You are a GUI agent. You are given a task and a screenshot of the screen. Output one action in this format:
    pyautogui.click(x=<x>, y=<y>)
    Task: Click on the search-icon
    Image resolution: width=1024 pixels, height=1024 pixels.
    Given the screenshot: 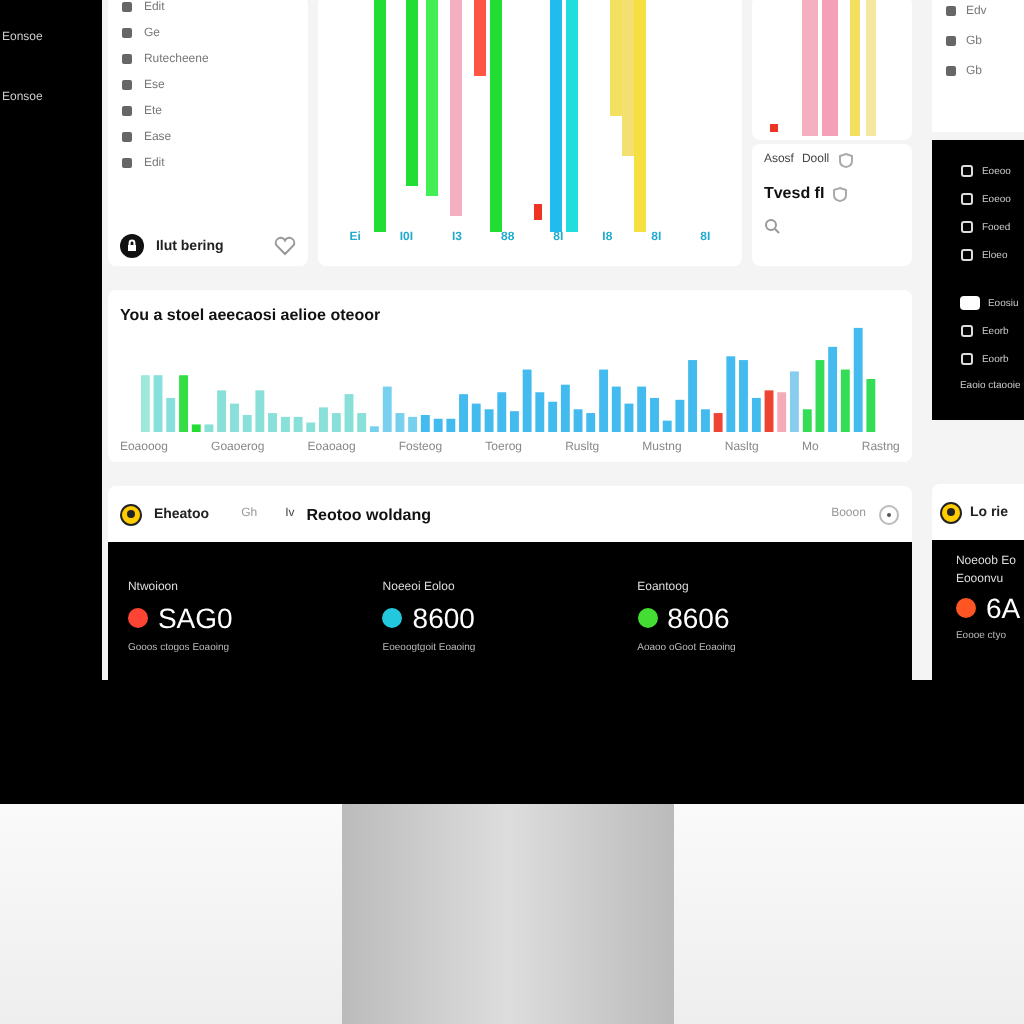 What is the action you would take?
    pyautogui.click(x=771, y=226)
    